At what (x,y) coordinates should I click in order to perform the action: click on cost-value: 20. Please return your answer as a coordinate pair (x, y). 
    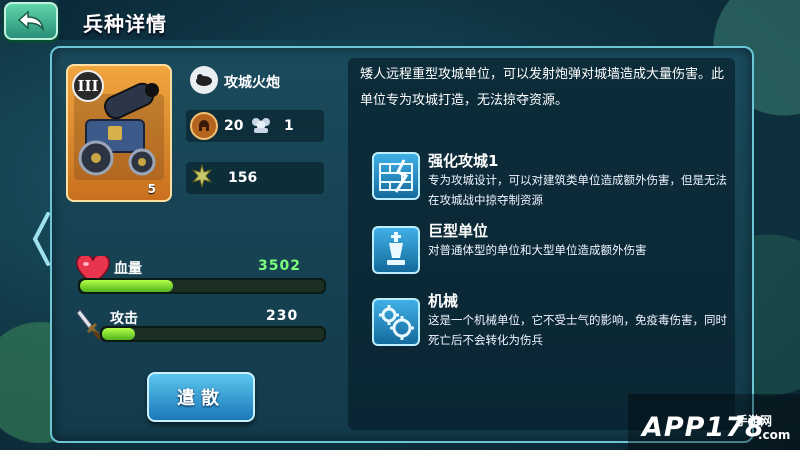
    Looking at the image, I should click on (234, 126).